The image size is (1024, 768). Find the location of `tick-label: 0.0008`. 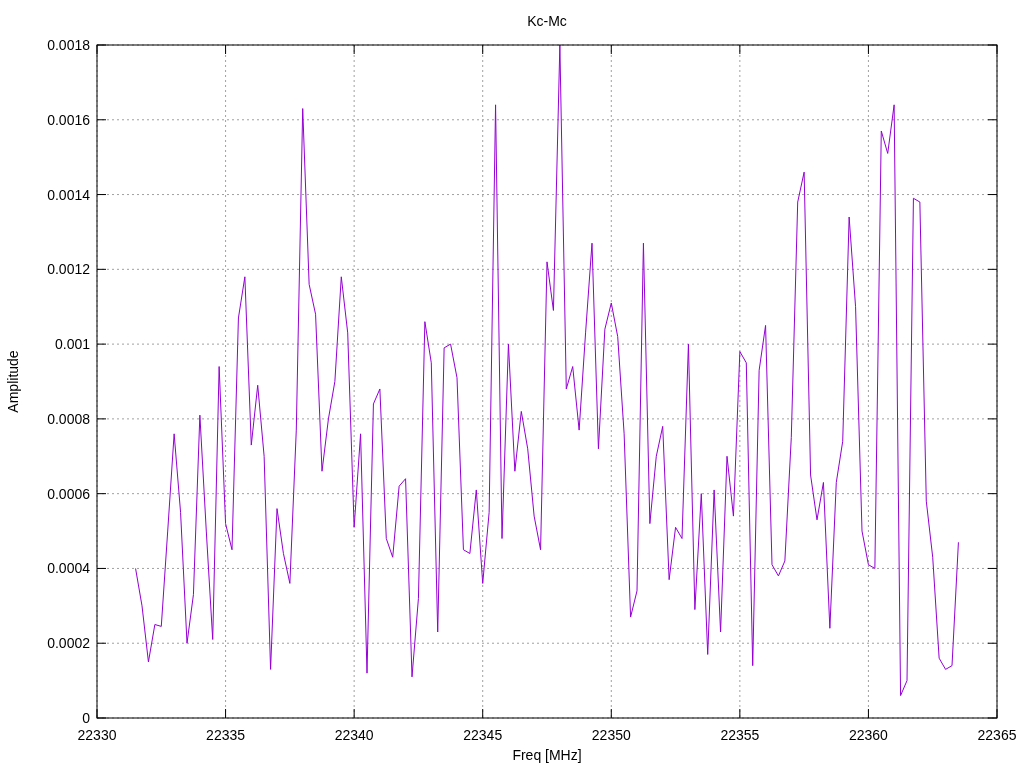

tick-label: 0.0008 is located at coordinates (68, 418).